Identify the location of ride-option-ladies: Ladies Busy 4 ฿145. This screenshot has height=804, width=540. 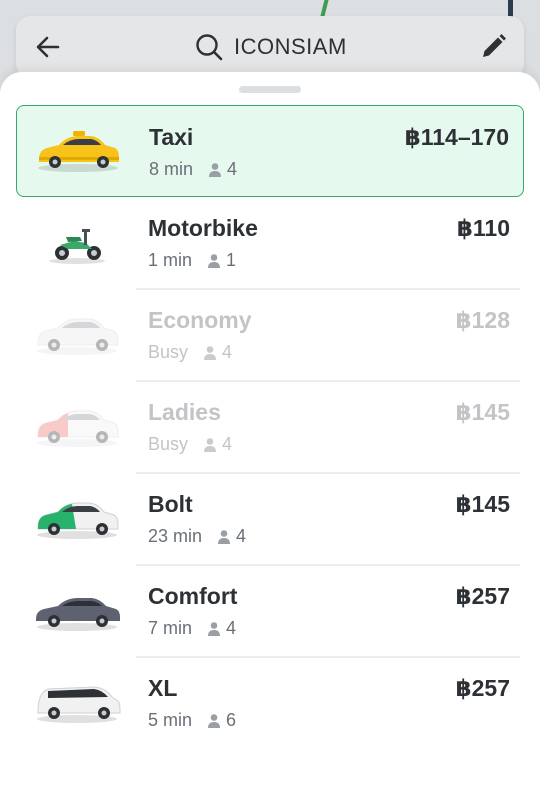
(270, 427).